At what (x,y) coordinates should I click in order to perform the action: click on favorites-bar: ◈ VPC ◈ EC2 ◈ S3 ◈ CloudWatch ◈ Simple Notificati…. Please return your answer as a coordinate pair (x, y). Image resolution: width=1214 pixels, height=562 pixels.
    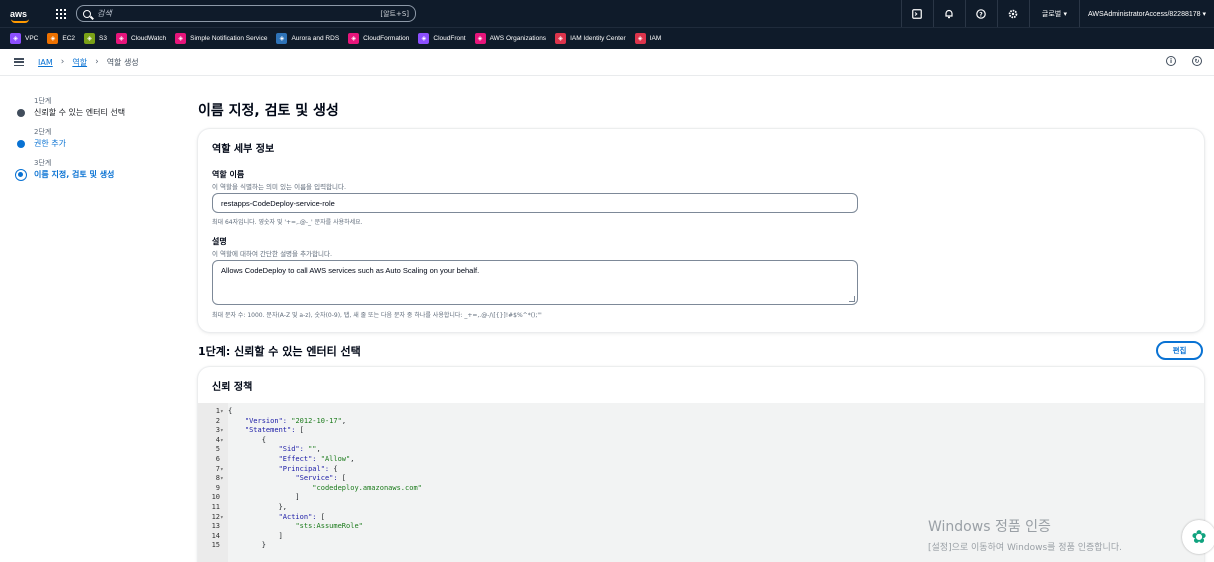
    Looking at the image, I should click on (607, 38).